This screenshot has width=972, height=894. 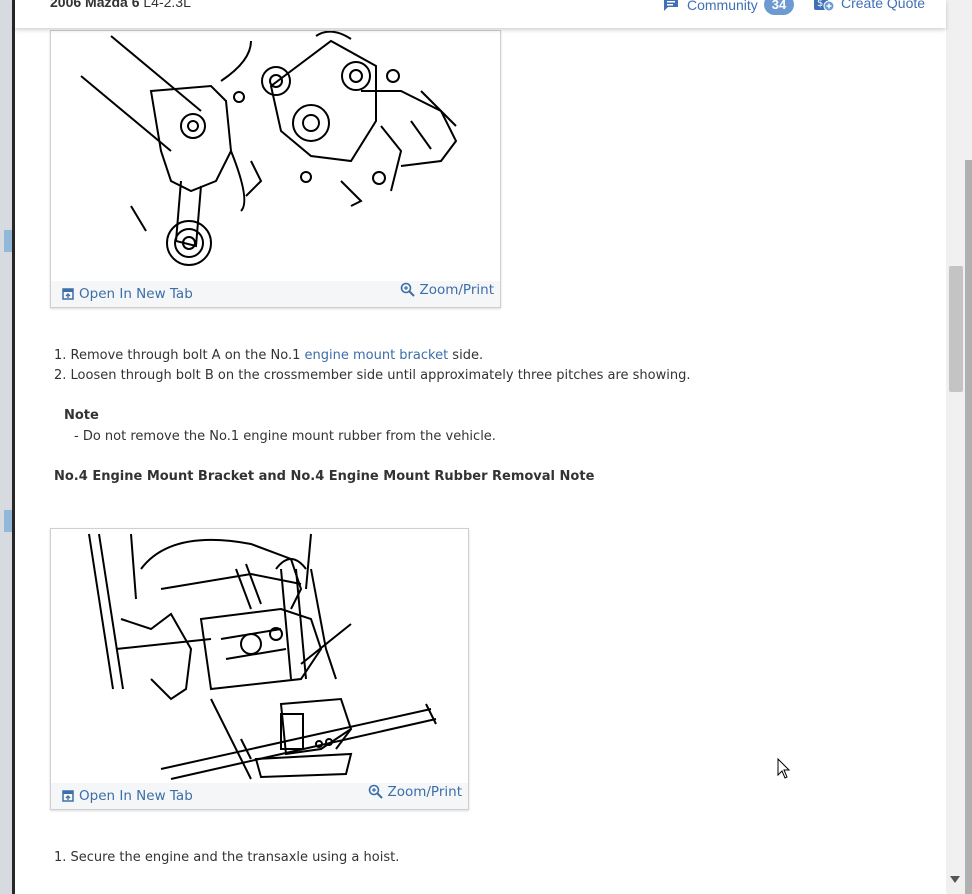 What do you see at coordinates (179, 355) in the screenshot?
I see `step-1-text: 1. Remove through bolt A on the No.1` at bounding box center [179, 355].